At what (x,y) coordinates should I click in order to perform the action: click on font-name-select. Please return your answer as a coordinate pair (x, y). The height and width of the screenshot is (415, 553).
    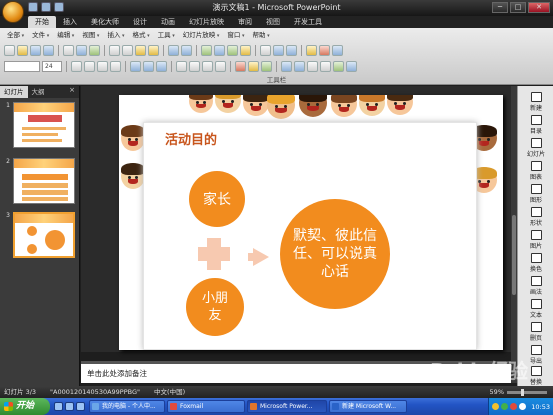
    Looking at the image, I should click on (22, 66).